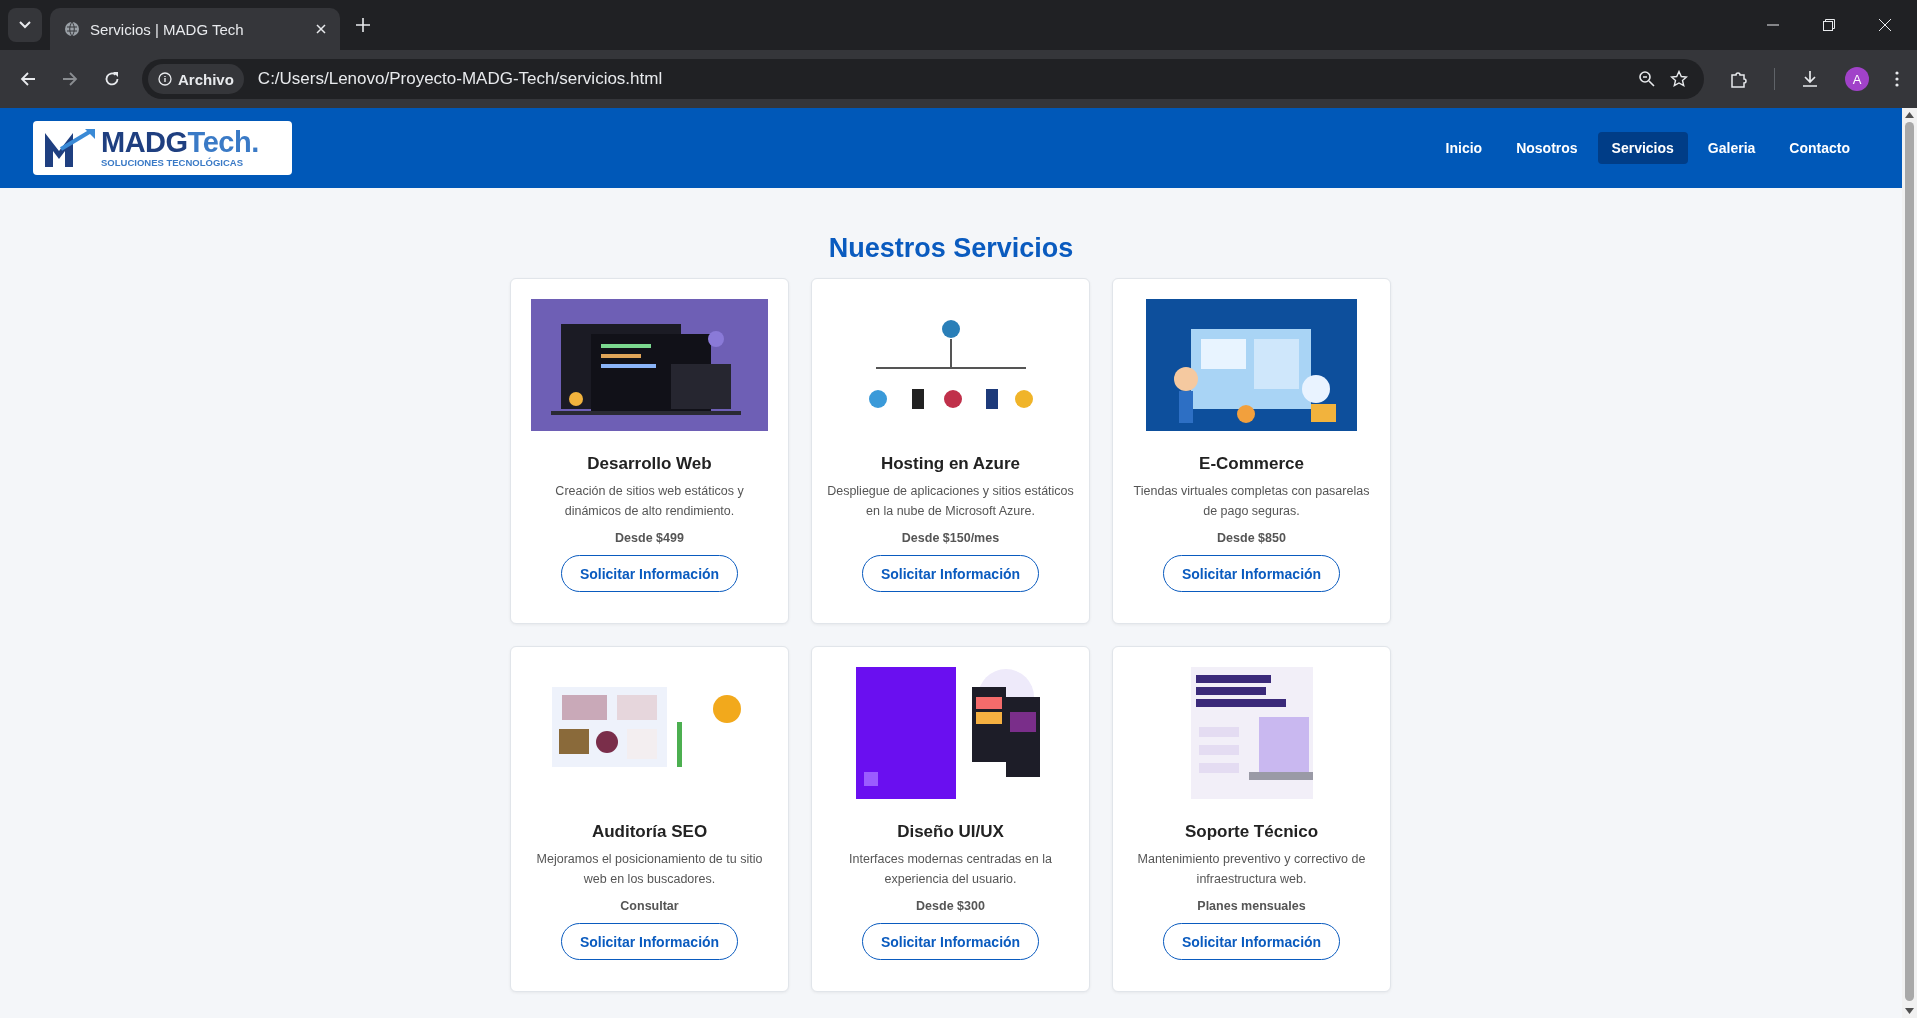  I want to click on service-title: E-Commerce, so click(1251, 464).